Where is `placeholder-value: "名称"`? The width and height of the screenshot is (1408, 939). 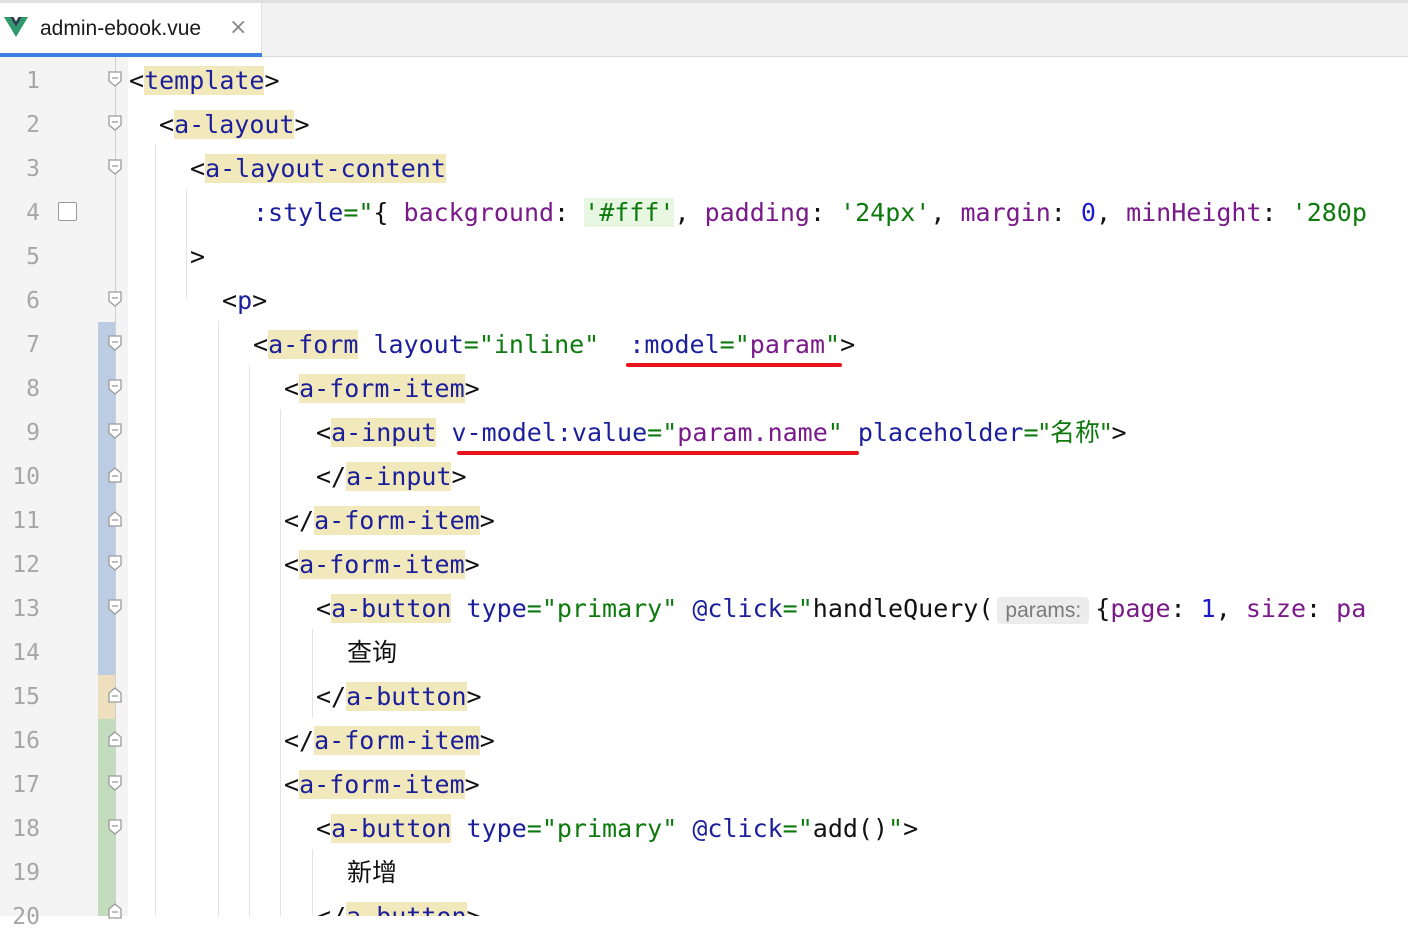
placeholder-value: "名称" is located at coordinates (1075, 432).